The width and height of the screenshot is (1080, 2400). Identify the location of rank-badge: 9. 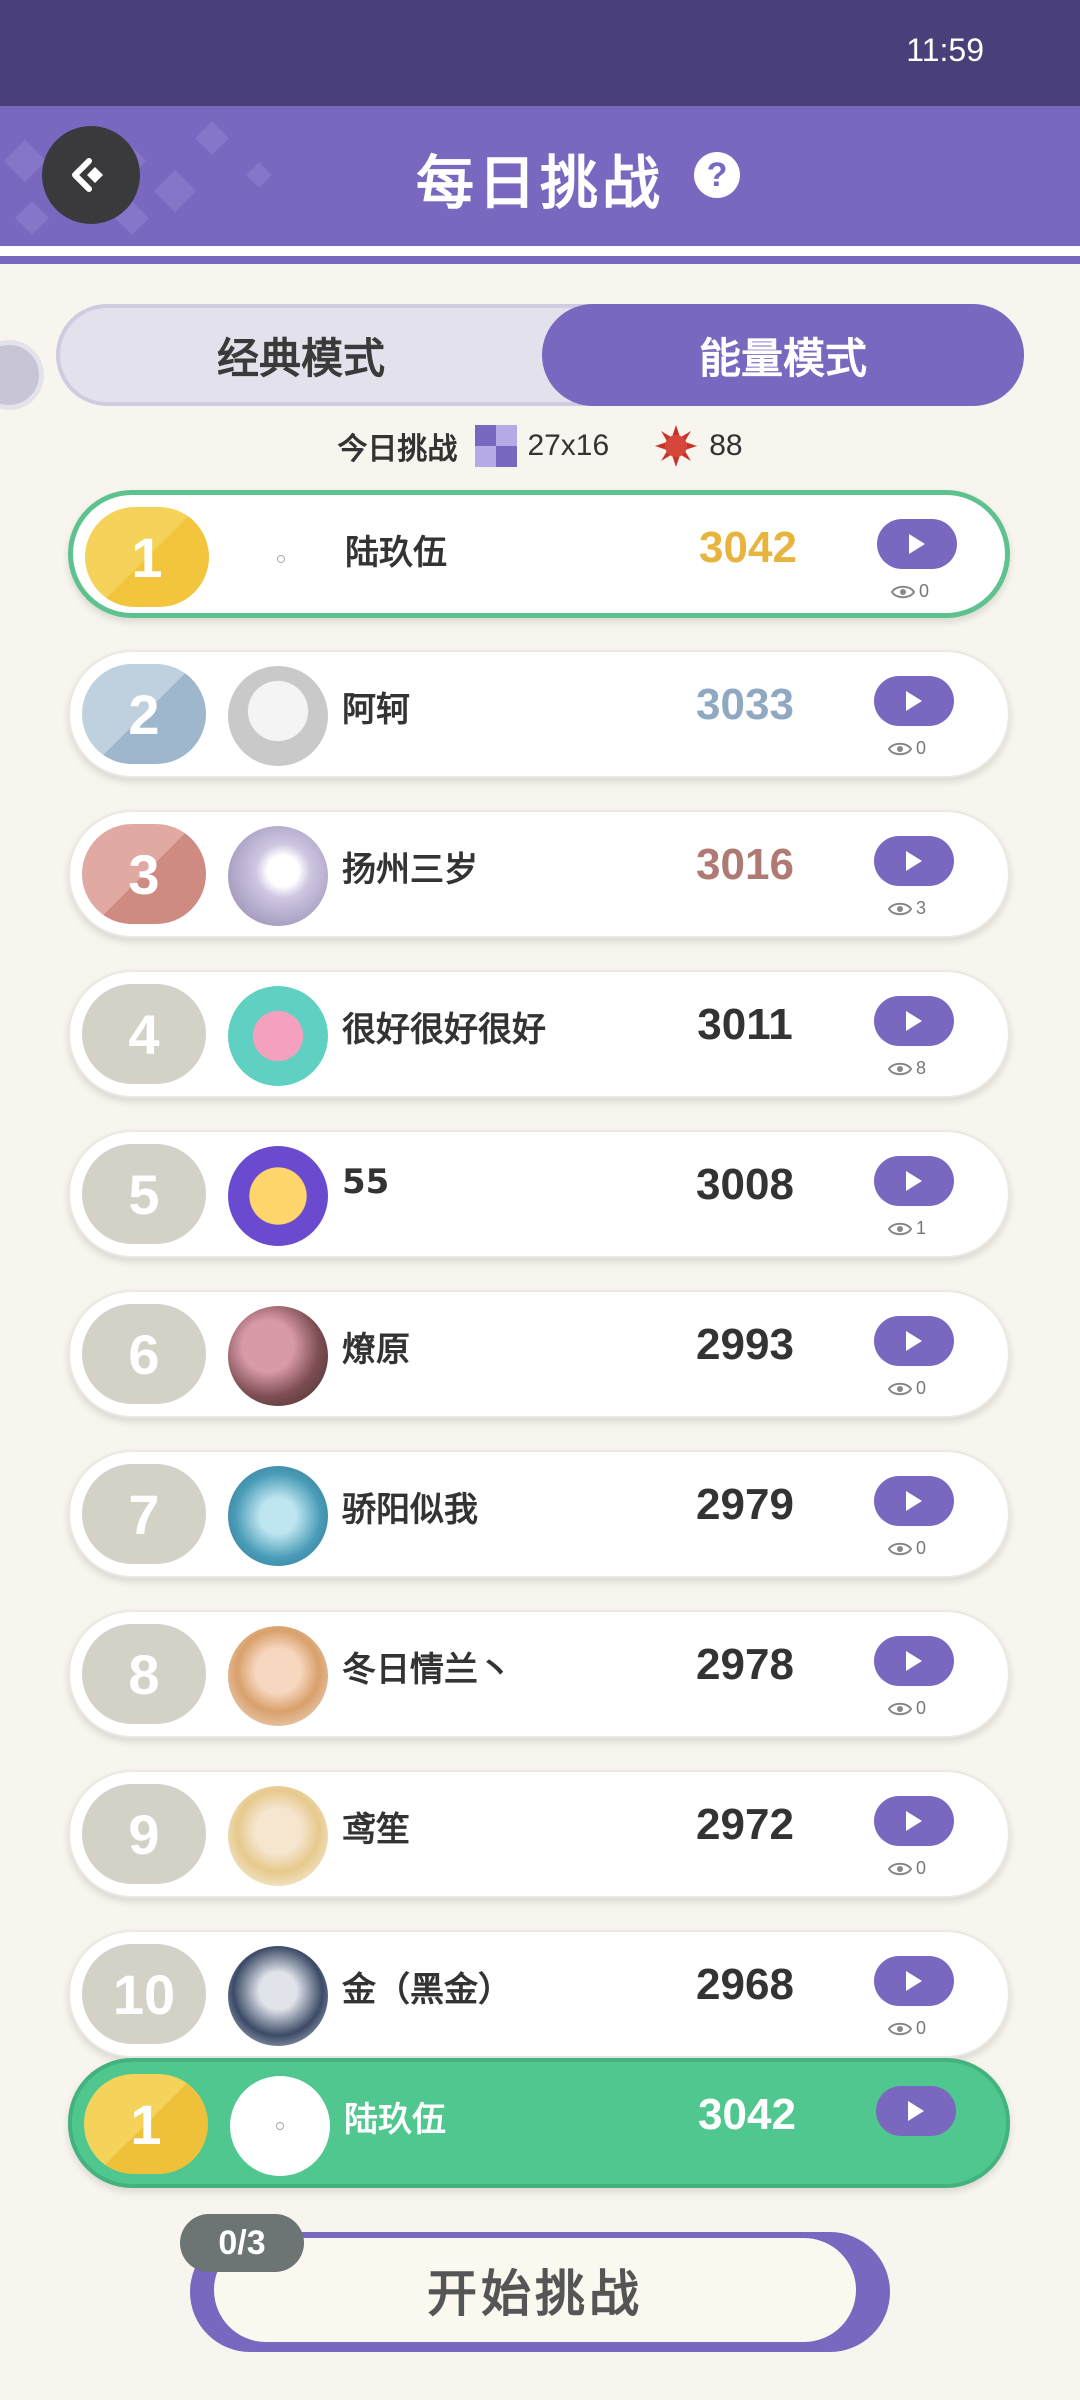
(144, 1834).